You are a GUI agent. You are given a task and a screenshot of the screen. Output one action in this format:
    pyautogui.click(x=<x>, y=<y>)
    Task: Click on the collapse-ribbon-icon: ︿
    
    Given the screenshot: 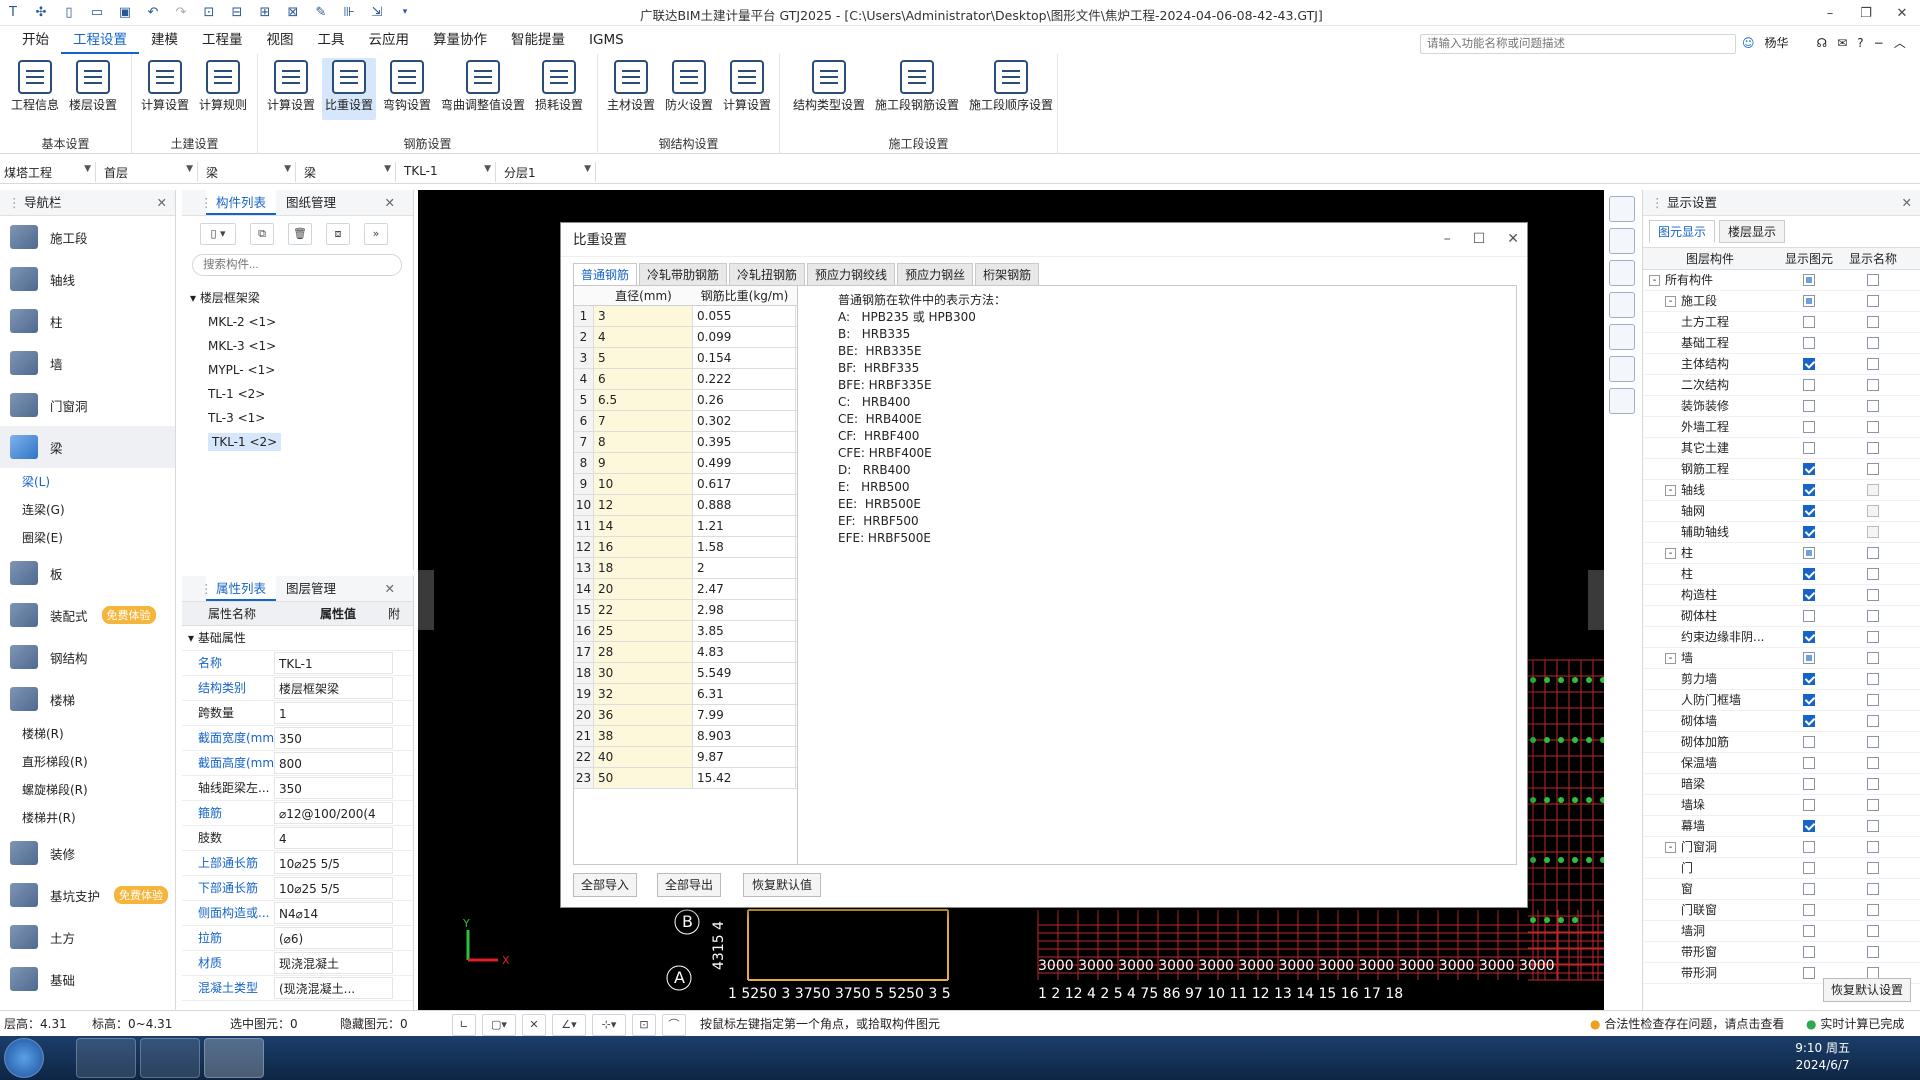 What is the action you would take?
    pyautogui.click(x=1900, y=42)
    